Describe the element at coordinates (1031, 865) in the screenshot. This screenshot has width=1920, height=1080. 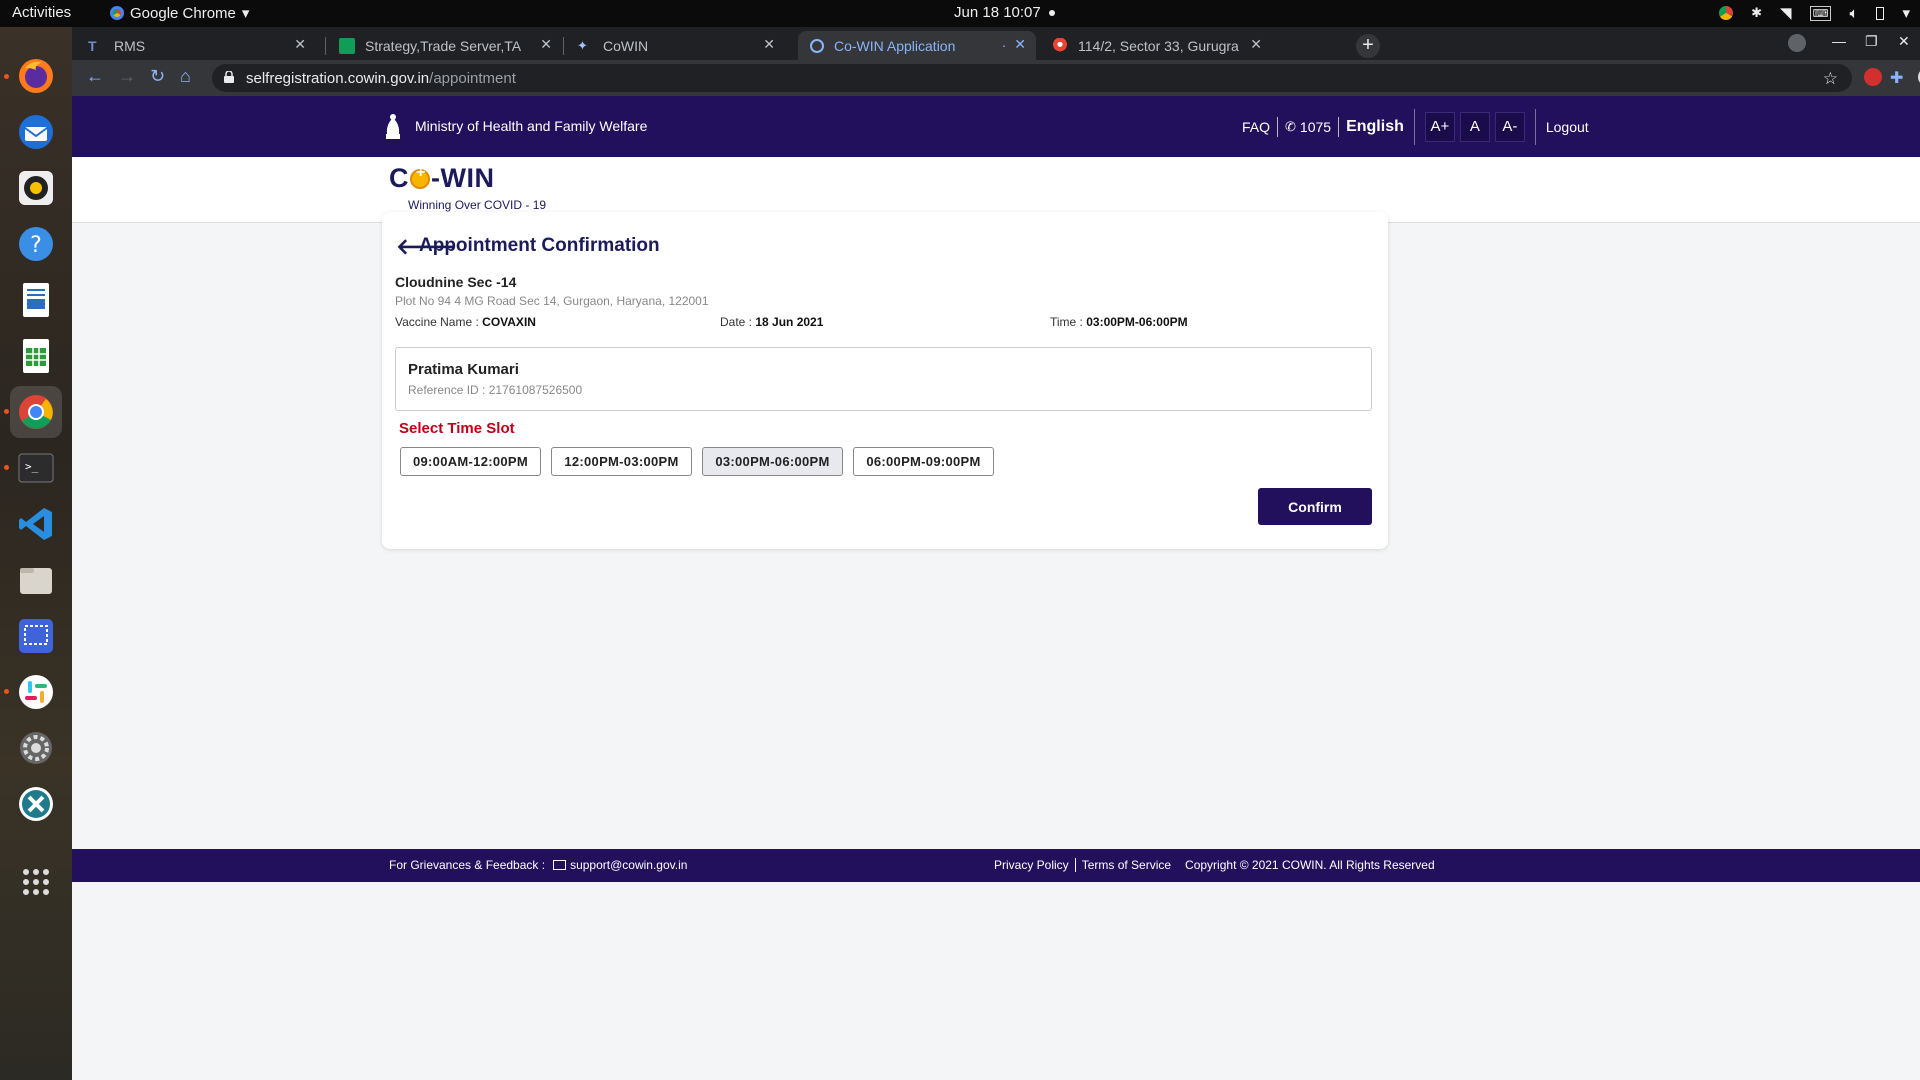
I see `privacy-policy-link: Privacy Policy` at that location.